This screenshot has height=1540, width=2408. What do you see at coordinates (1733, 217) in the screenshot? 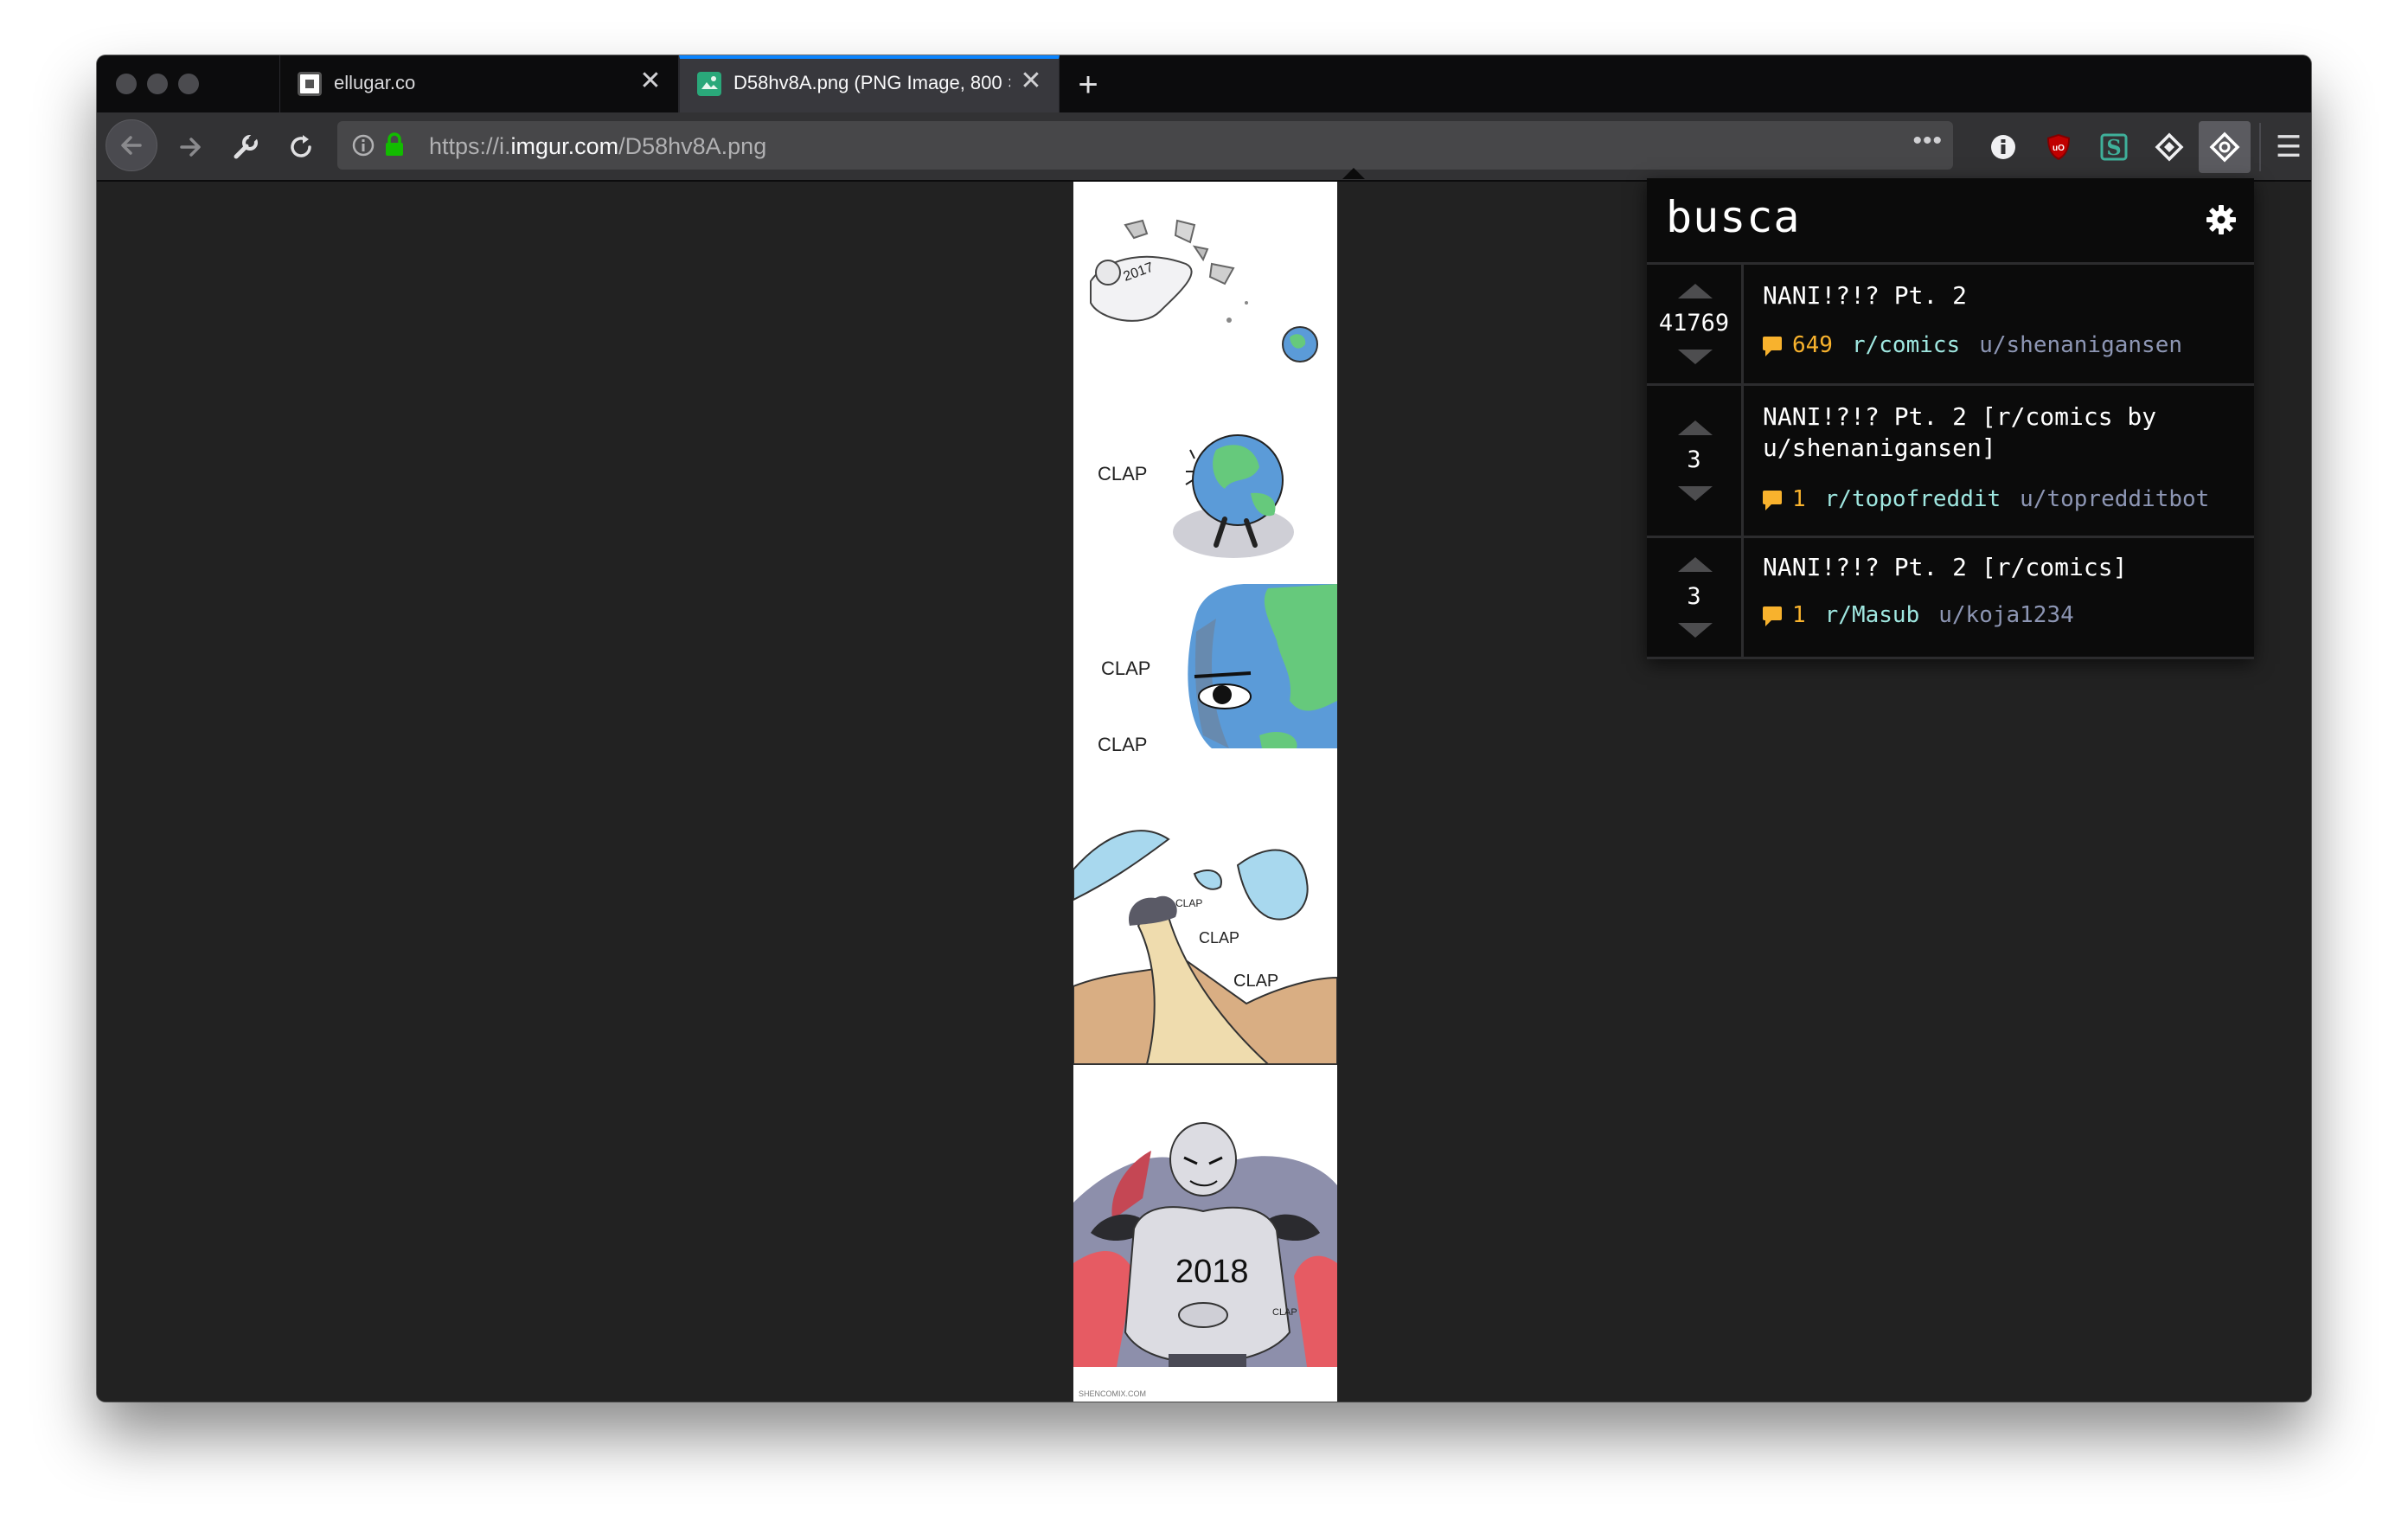
I see `popup-title: busca` at bounding box center [1733, 217].